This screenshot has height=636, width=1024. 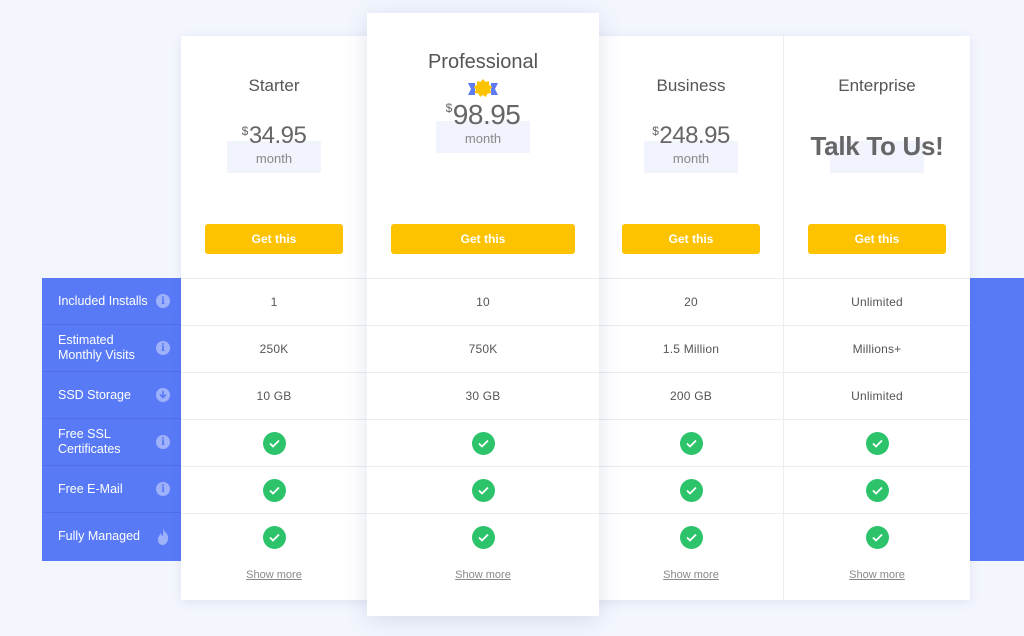 I want to click on value-storage: Unlimited, so click(x=877, y=396).